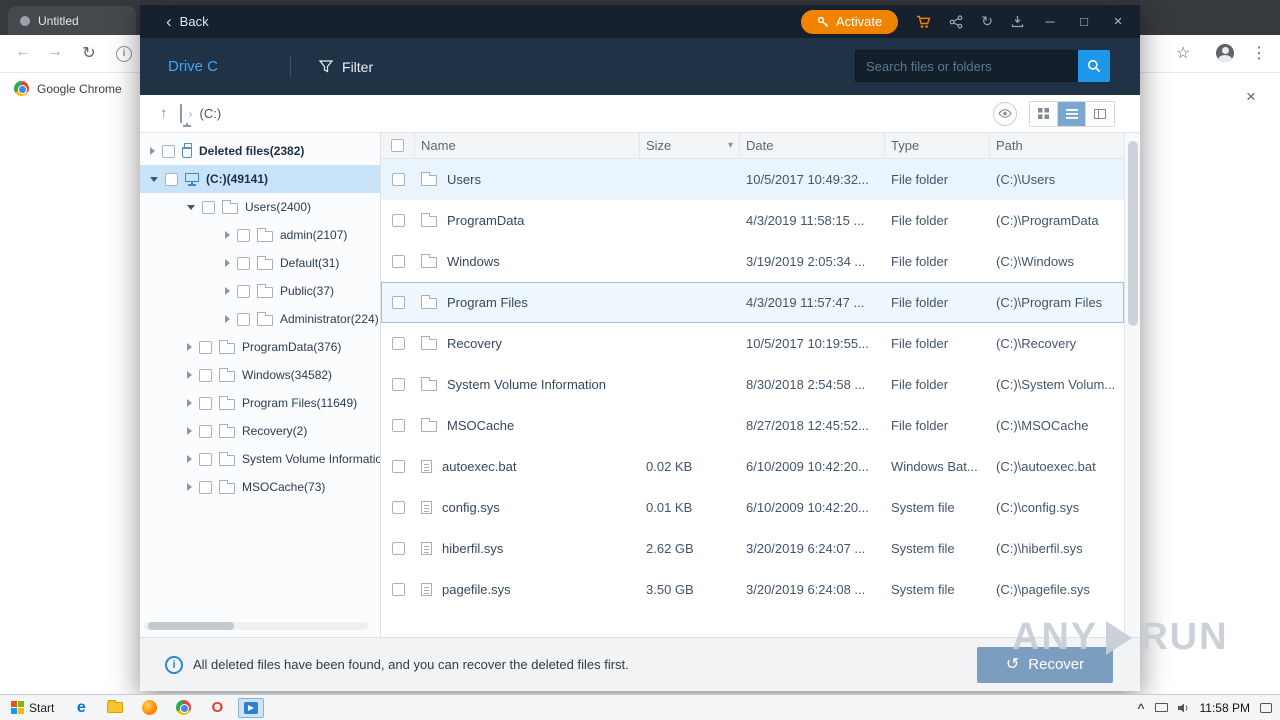  Describe the element at coordinates (260, 151) in the screenshot. I see `tree-item: Deleted files(2382)` at that location.